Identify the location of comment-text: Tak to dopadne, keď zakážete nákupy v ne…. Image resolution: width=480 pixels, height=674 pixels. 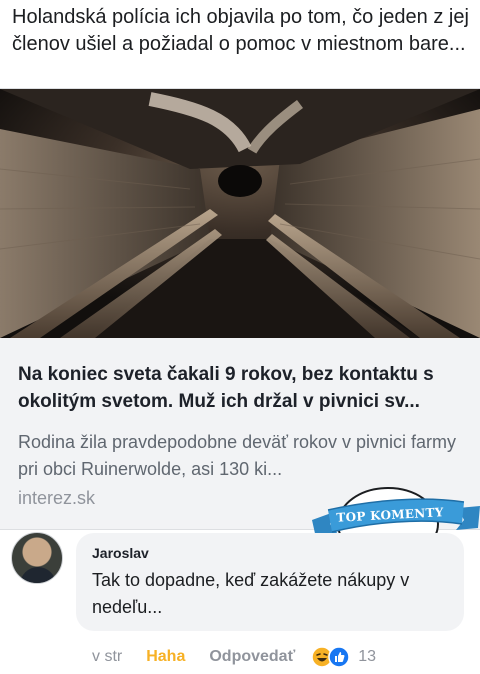
(251, 593).